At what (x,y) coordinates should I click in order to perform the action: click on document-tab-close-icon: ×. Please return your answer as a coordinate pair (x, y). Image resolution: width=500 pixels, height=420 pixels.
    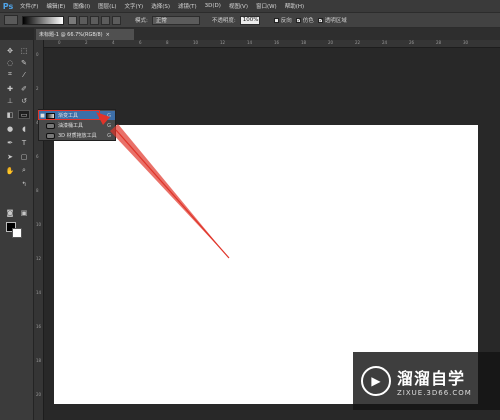
    Looking at the image, I should click on (108, 35).